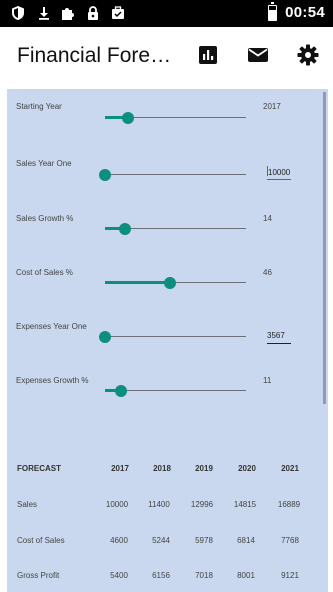  Describe the element at coordinates (290, 540) in the screenshot. I see `table-cell: 7768` at that location.